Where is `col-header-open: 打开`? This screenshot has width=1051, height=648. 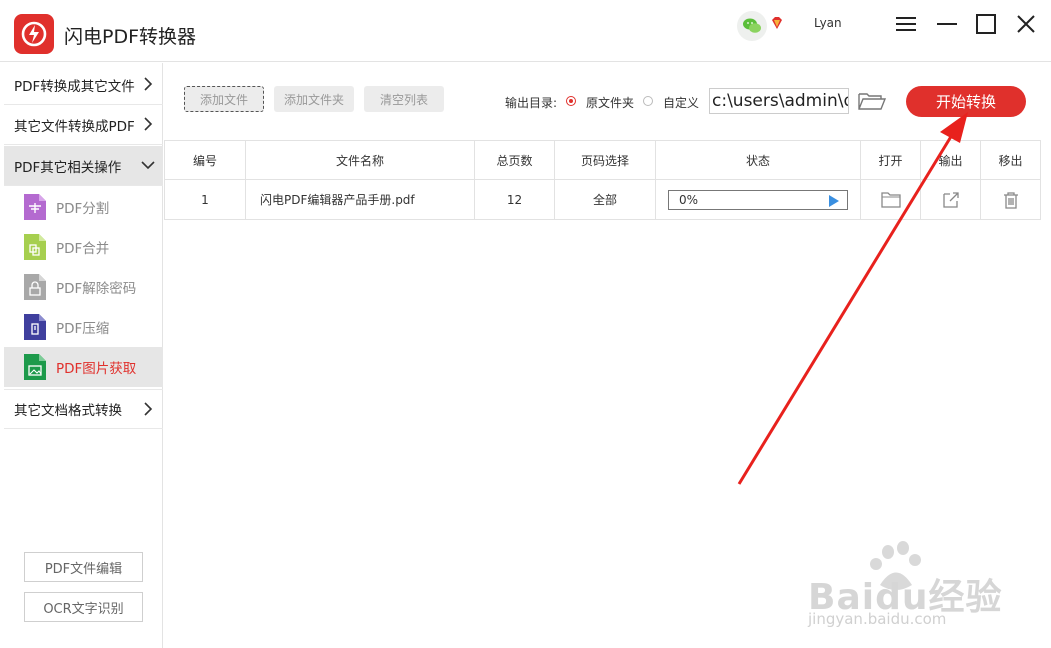
col-header-open: 打开 is located at coordinates (890, 160).